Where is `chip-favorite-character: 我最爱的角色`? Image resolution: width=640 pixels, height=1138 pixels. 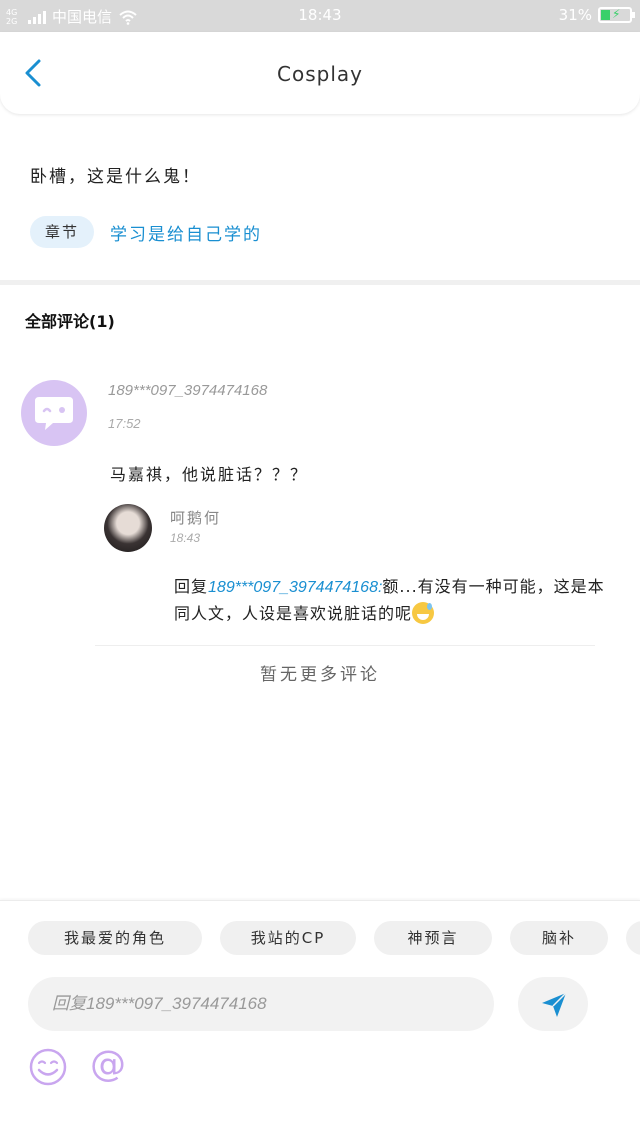
chip-favorite-character: 我最爱的角色 is located at coordinates (115, 938).